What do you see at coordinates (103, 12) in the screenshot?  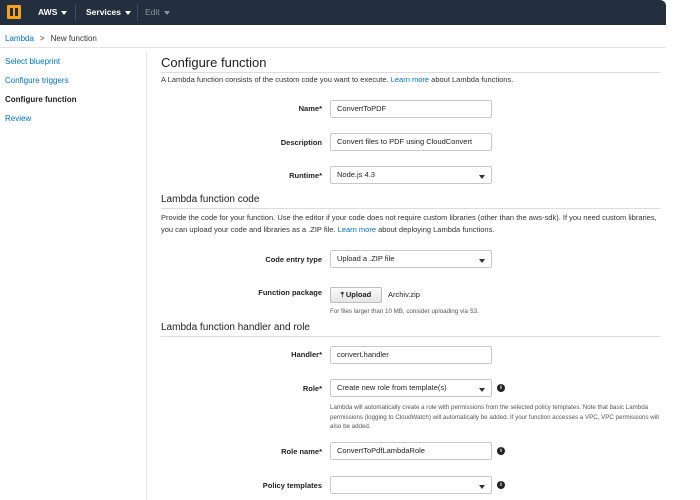 I see `services-menu-label: Services` at bounding box center [103, 12].